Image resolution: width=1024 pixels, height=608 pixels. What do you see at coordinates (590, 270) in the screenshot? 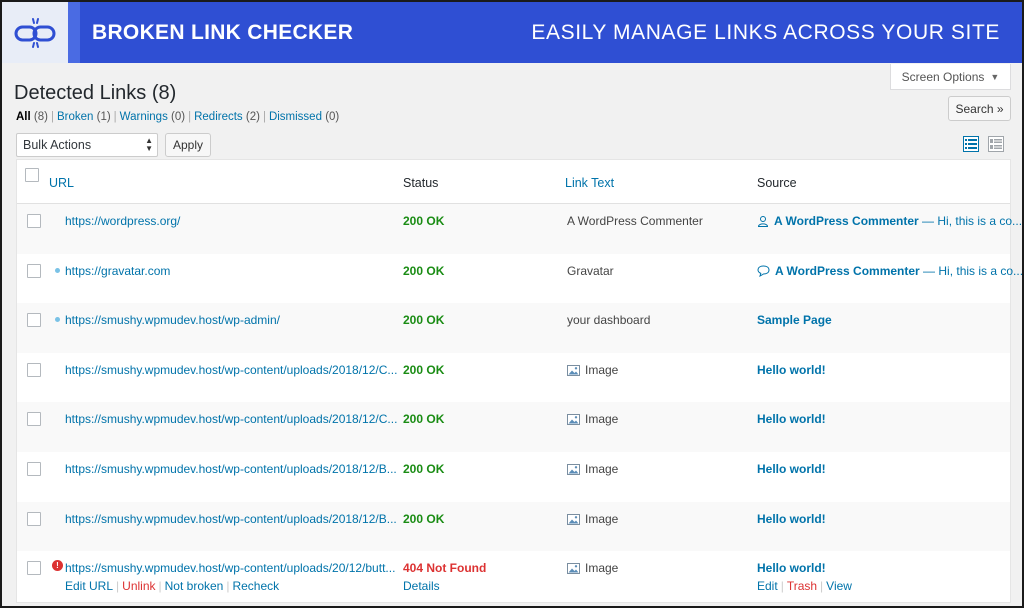
I see `link-text: Gravatar` at bounding box center [590, 270].